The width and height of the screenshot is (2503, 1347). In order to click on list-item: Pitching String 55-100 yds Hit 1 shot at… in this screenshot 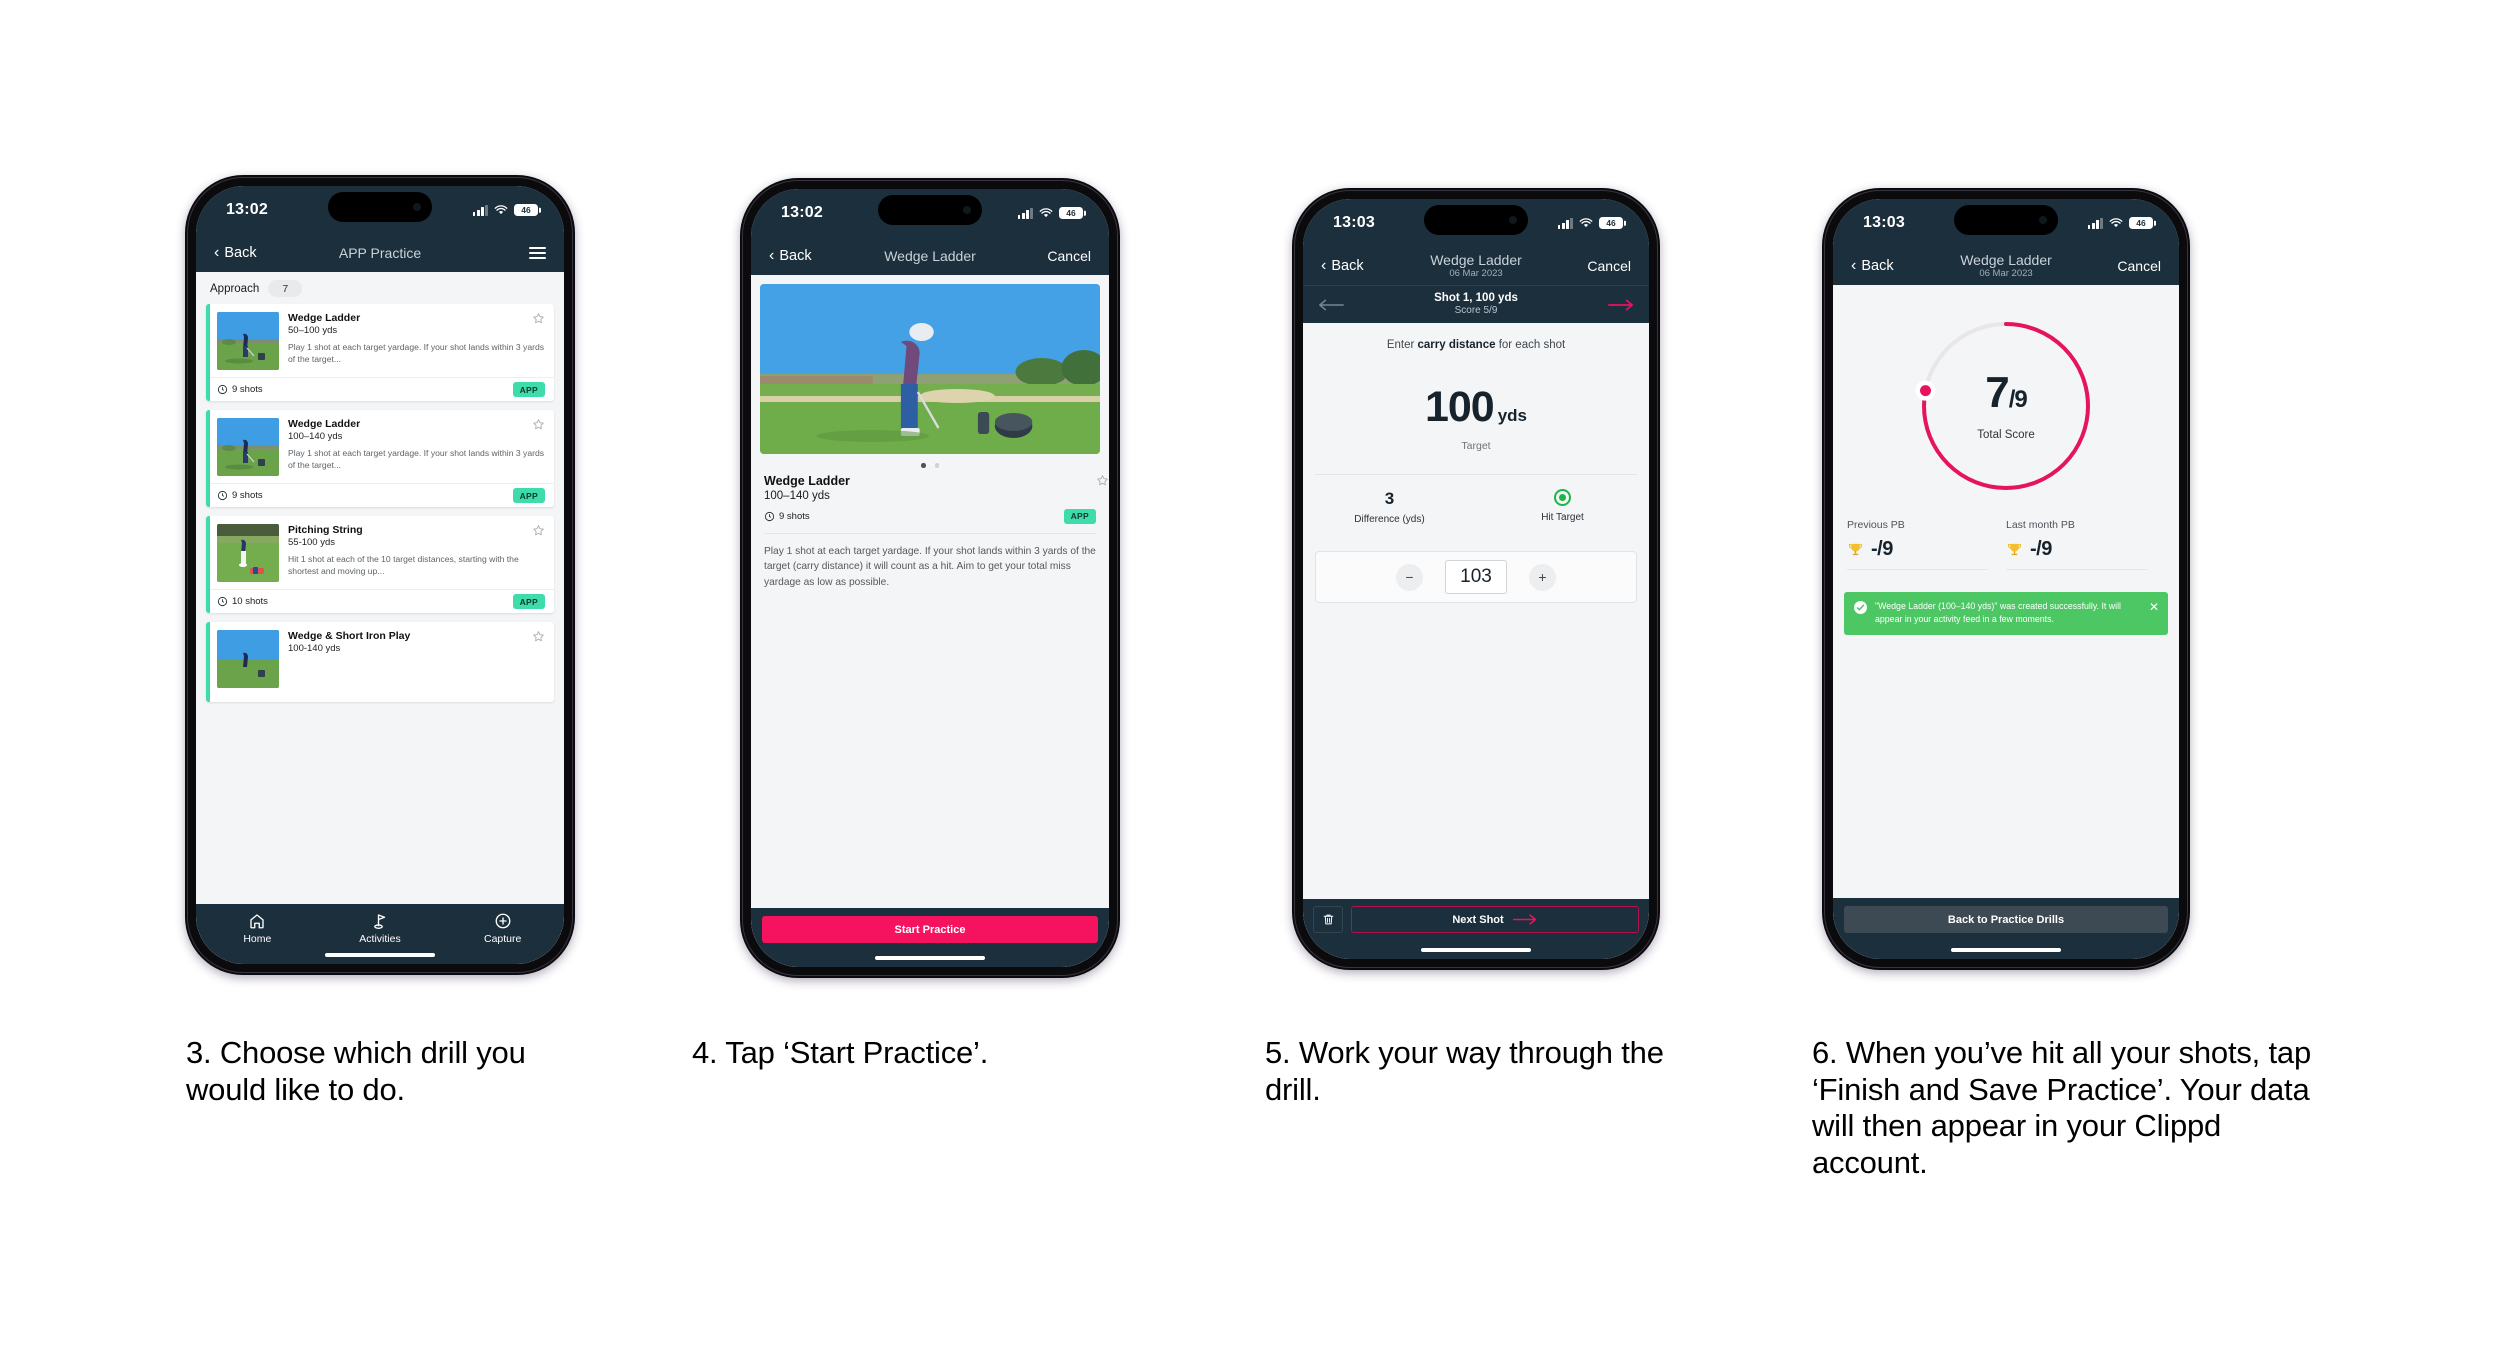, I will do `click(380, 564)`.